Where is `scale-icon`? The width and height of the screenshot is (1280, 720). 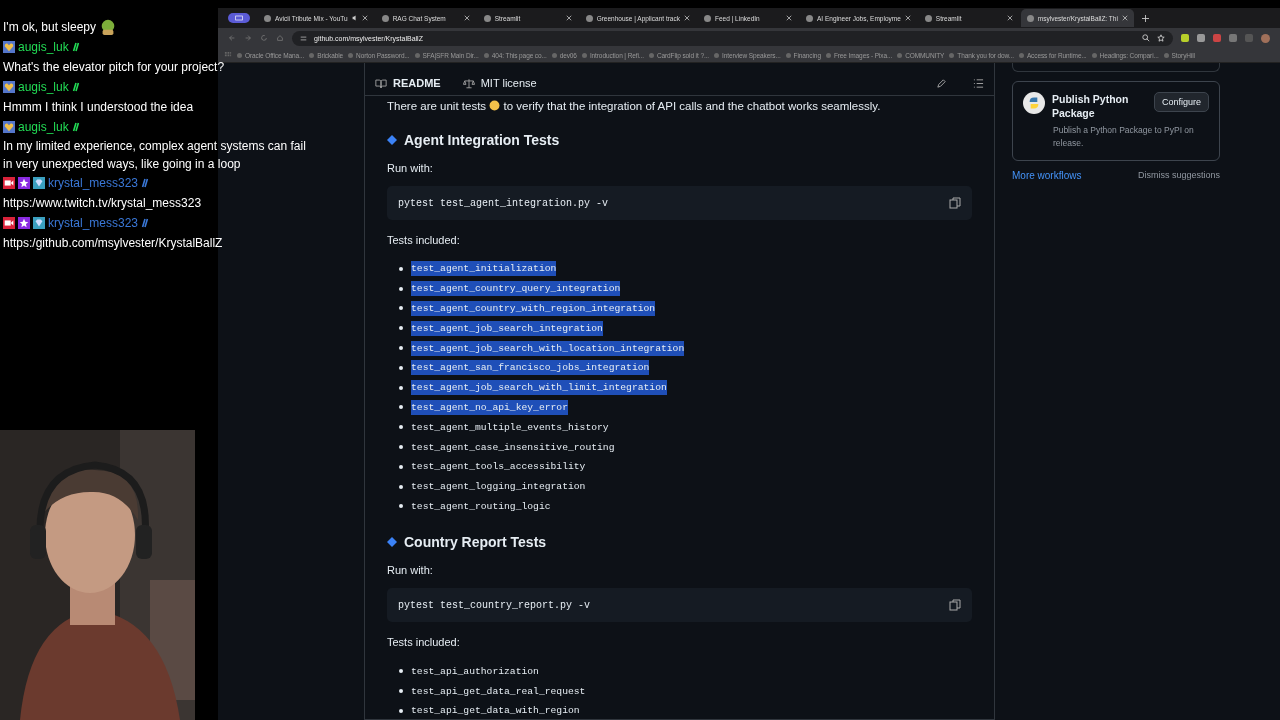
scale-icon is located at coordinates (468, 83).